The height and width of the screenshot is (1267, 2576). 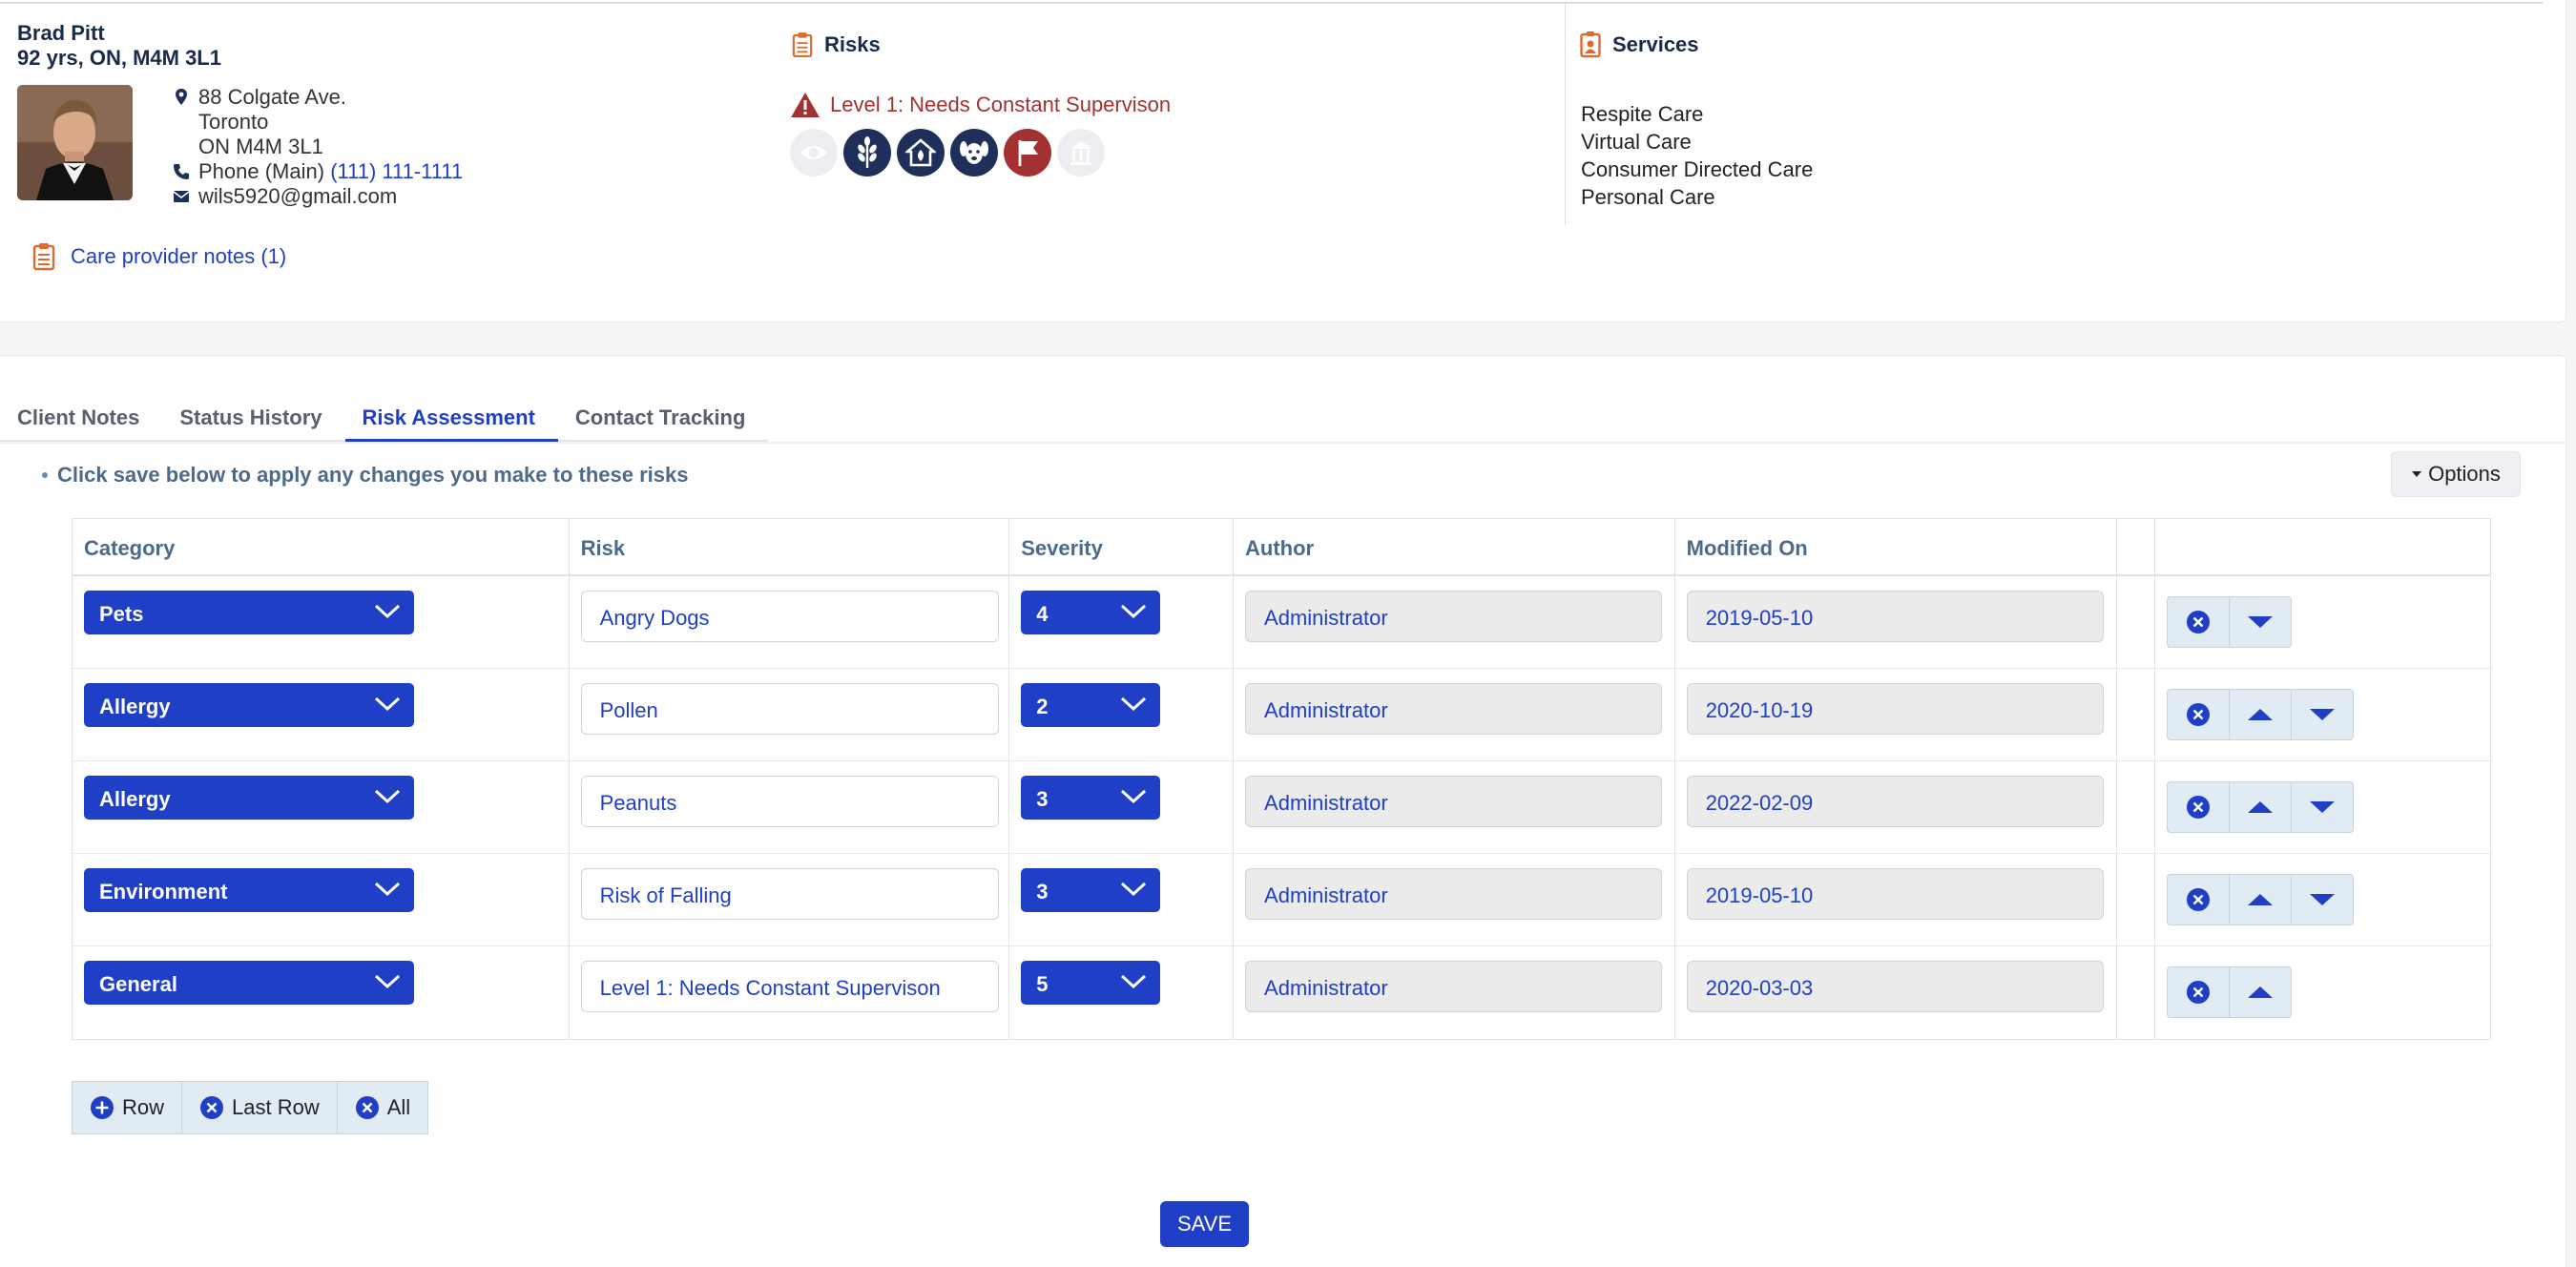 I want to click on care-provider-notes-link: Care provider notes (1), so click(x=159, y=256).